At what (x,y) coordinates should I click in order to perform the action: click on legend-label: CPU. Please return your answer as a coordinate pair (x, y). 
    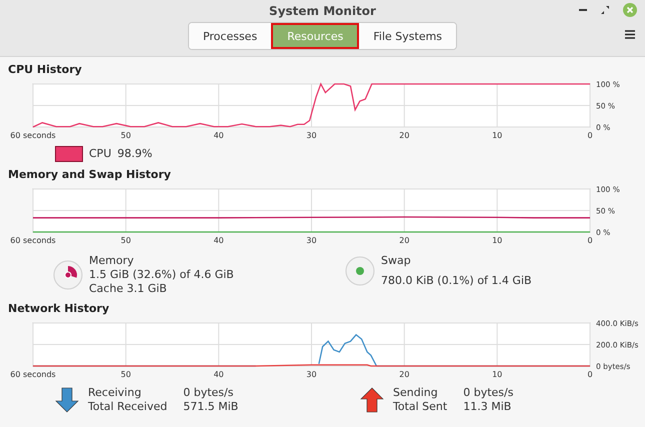
    Looking at the image, I should click on (100, 154).